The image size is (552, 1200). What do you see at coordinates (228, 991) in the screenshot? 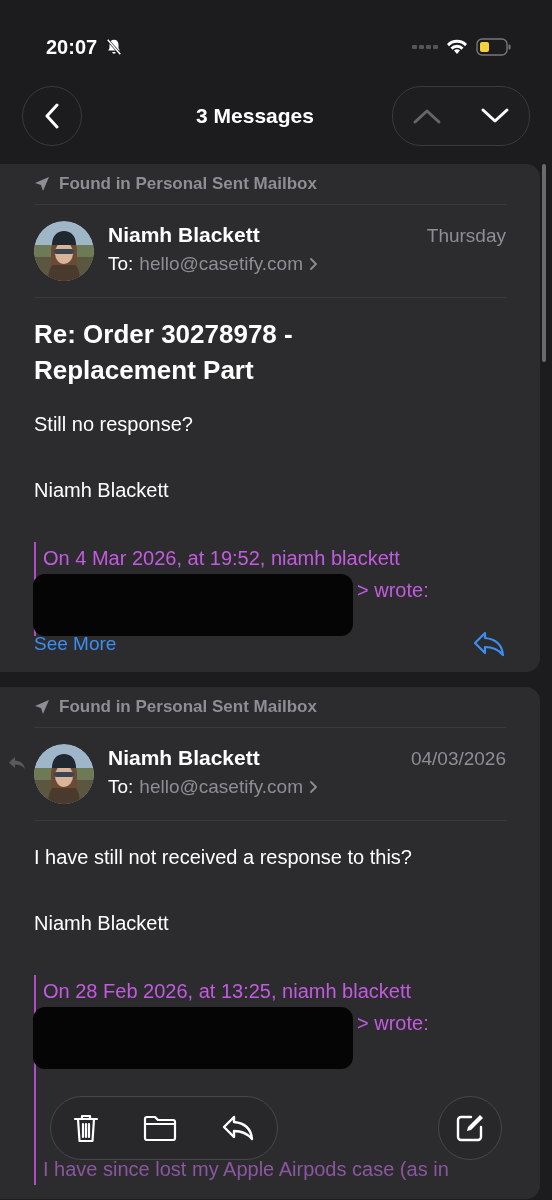
I see `quote-header: On 28 Feb 2026, at 13:25, niamh blackett` at bounding box center [228, 991].